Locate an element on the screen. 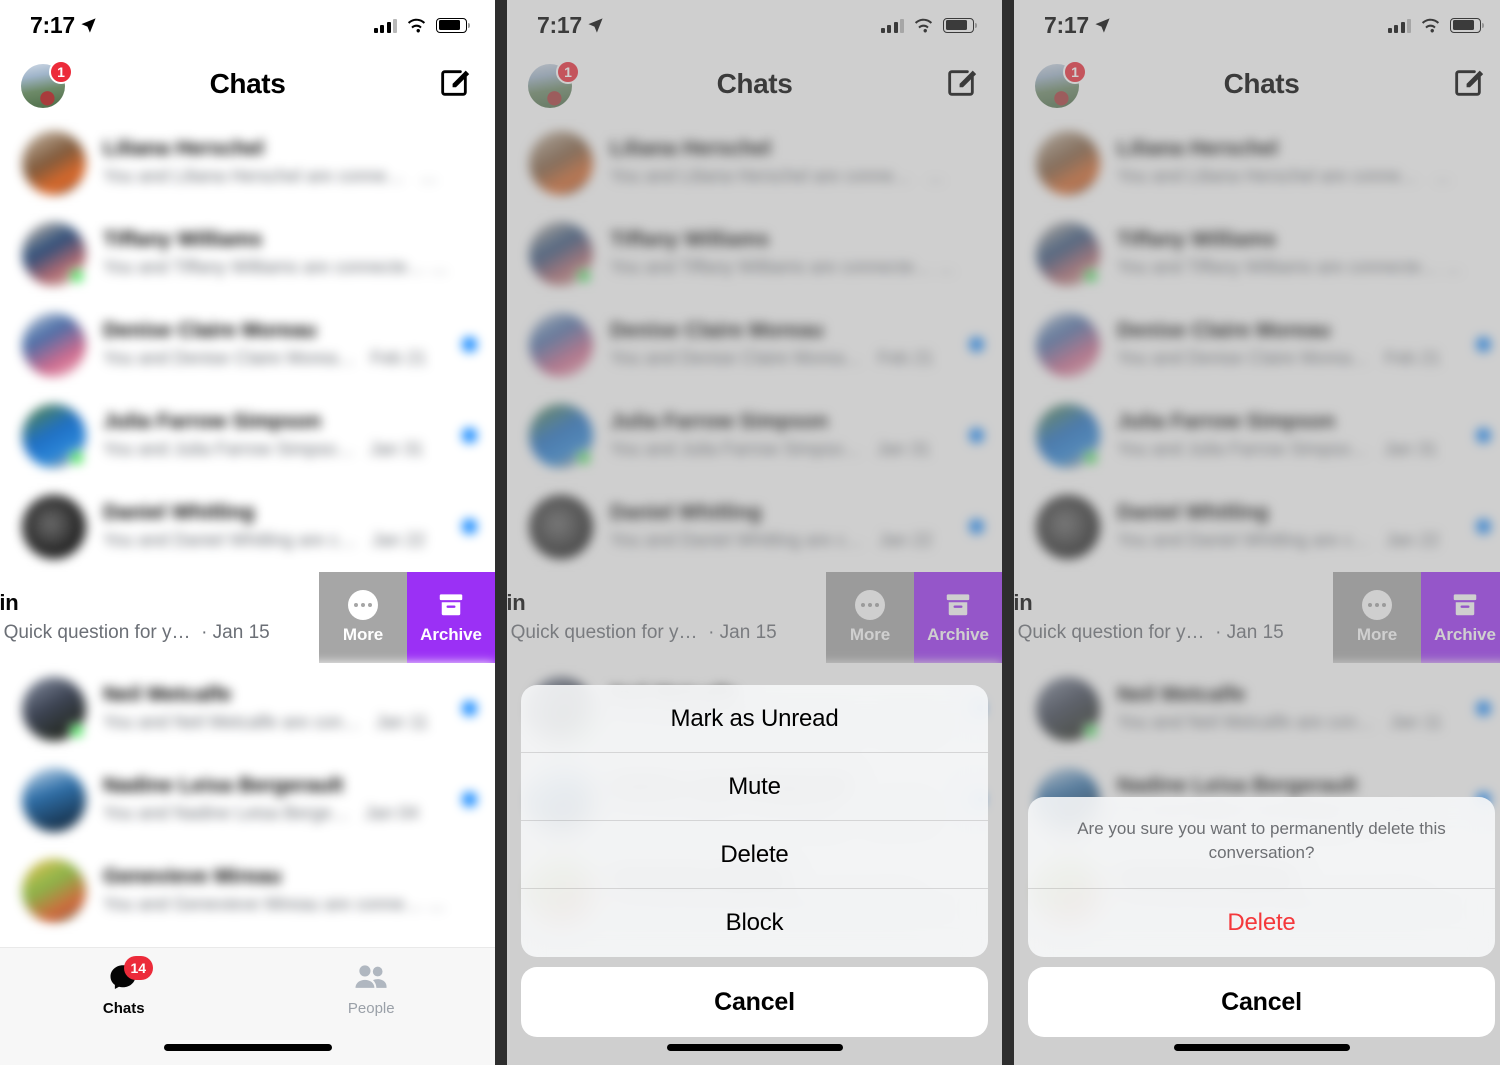  cellular-bars-icon is located at coordinates (385, 25).